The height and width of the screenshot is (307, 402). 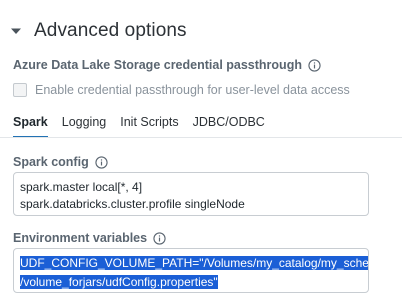 I want to click on env-vars-label: Environment variables, so click(x=89, y=238).